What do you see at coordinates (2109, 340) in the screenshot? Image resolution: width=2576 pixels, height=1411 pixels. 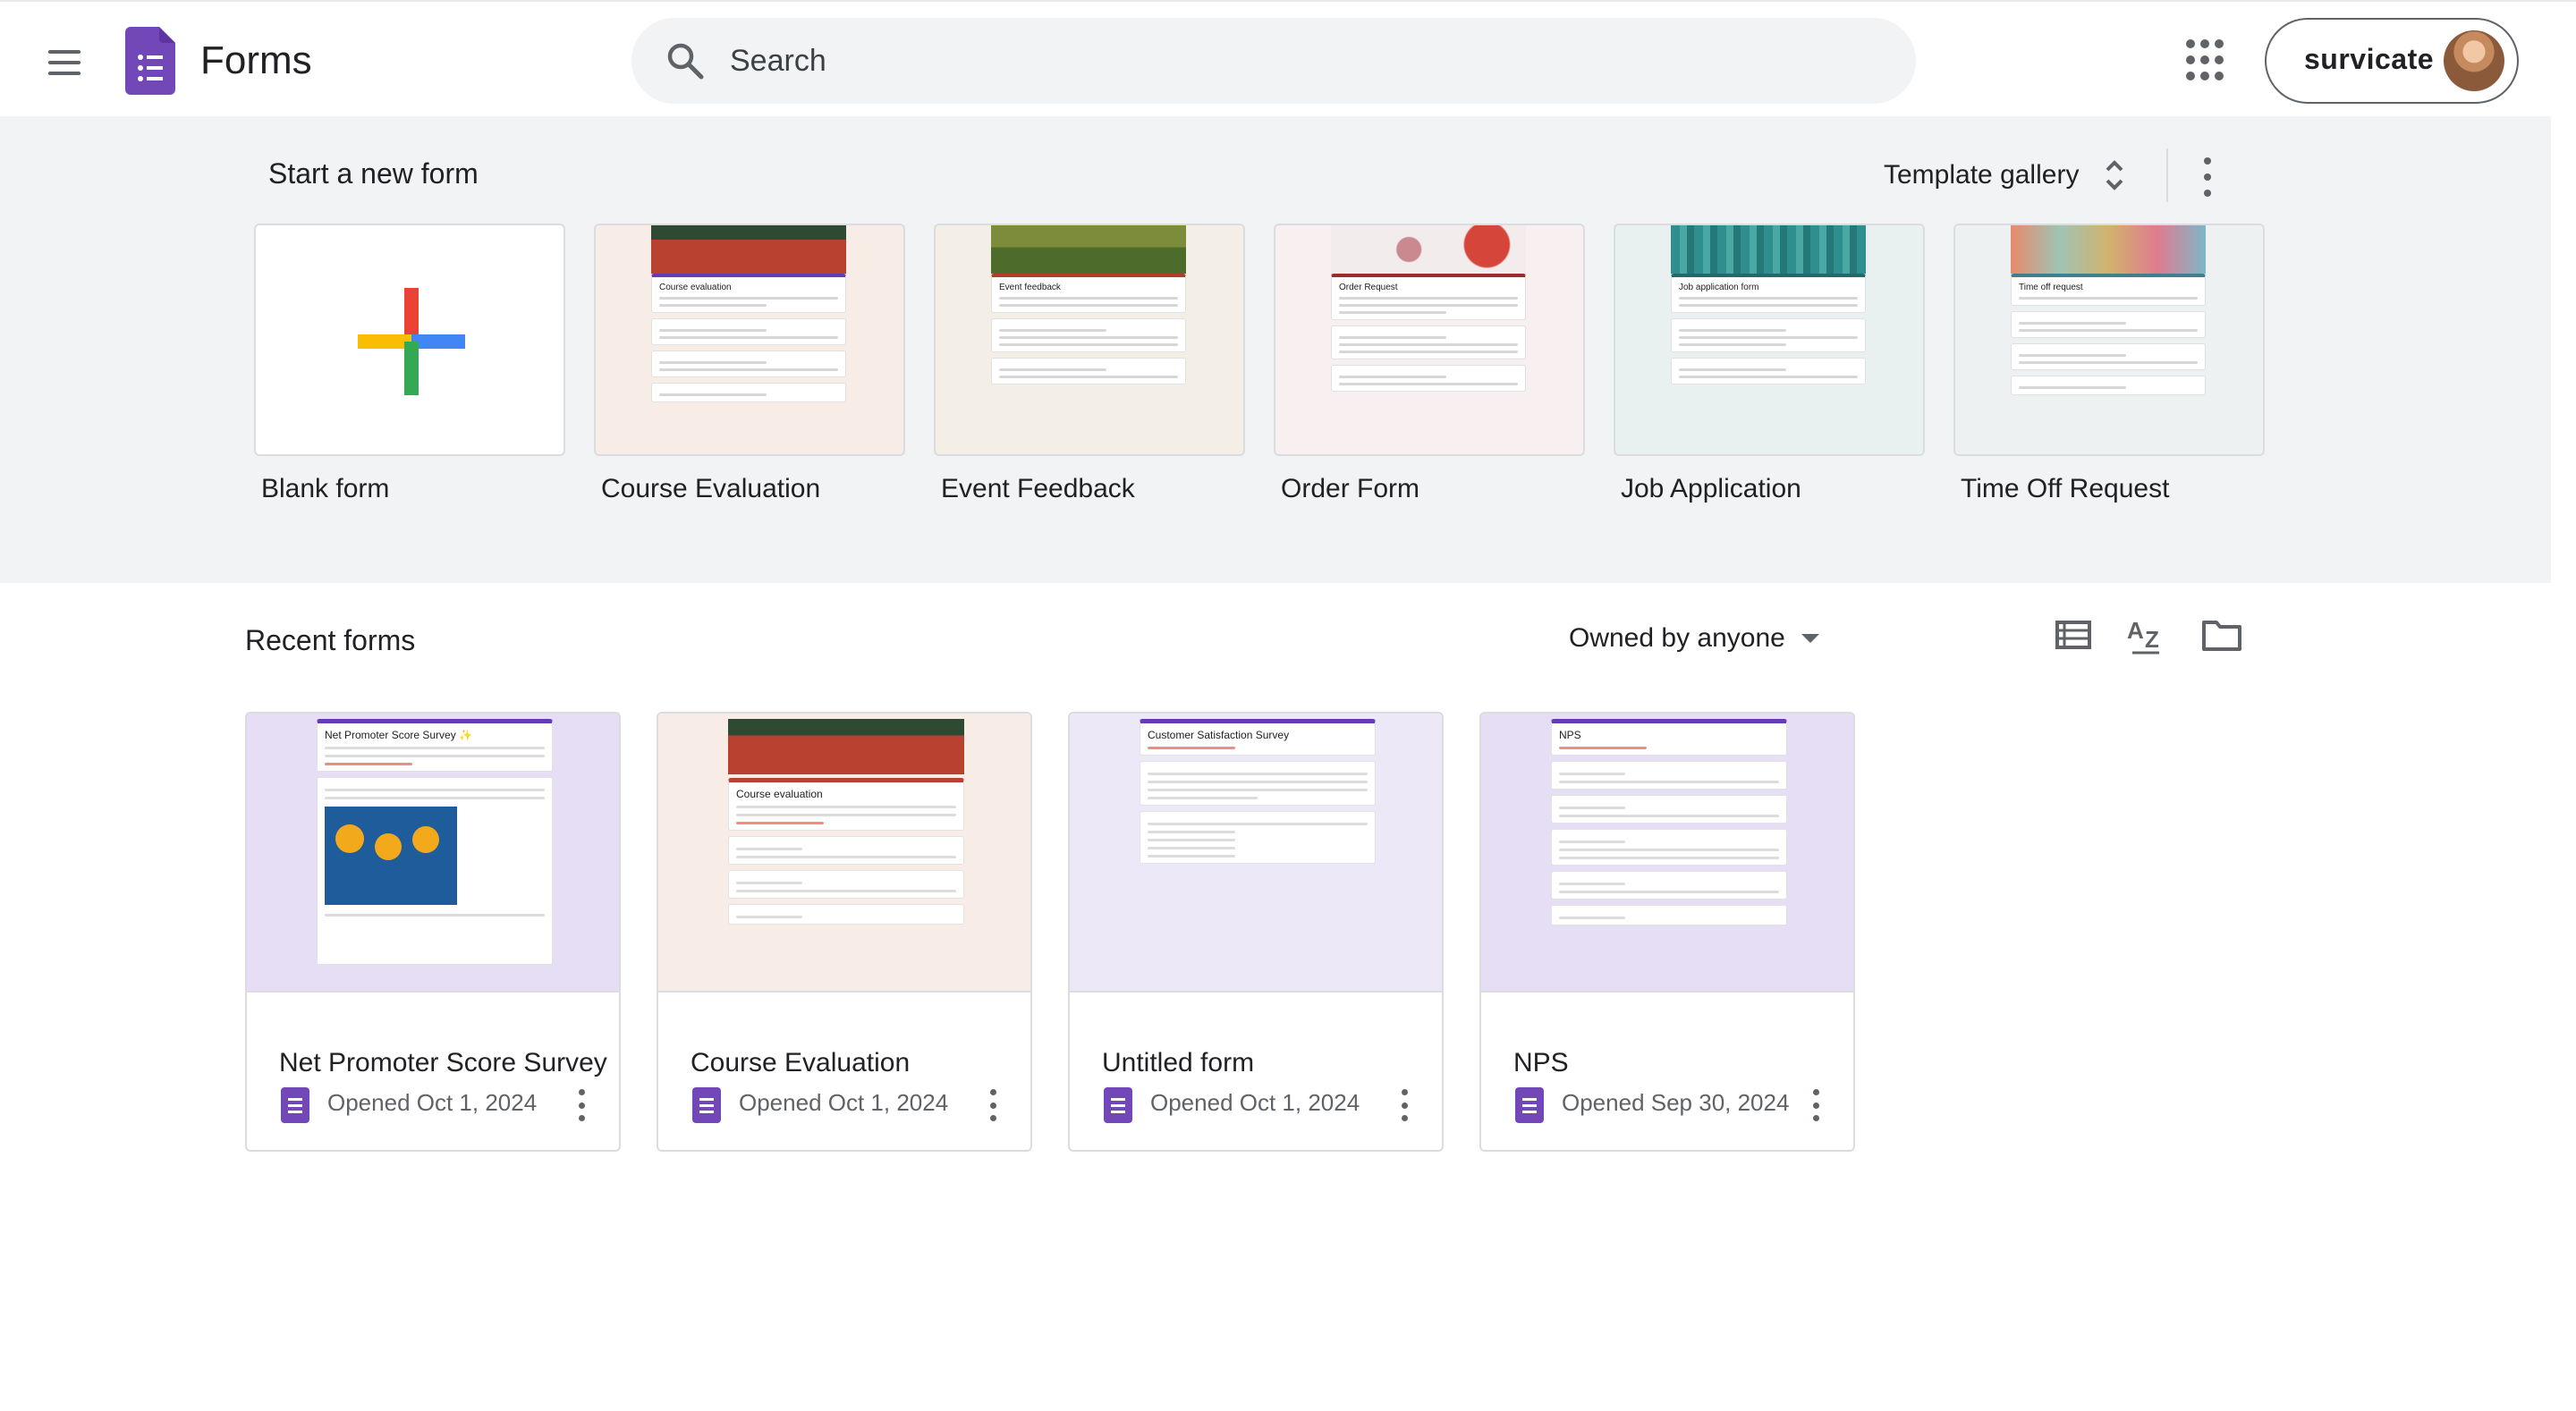 I see `template-thumbnail: Time off request` at bounding box center [2109, 340].